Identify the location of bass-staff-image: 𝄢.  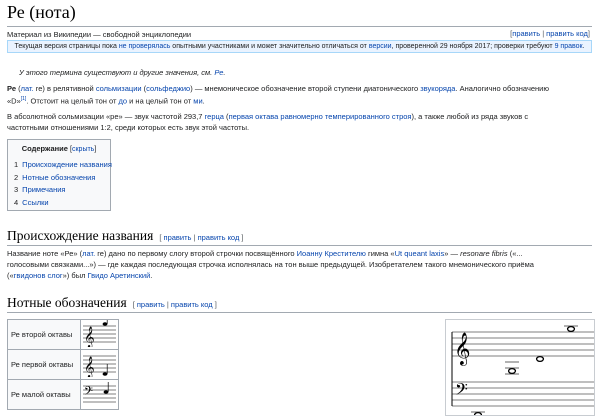
(99, 394).